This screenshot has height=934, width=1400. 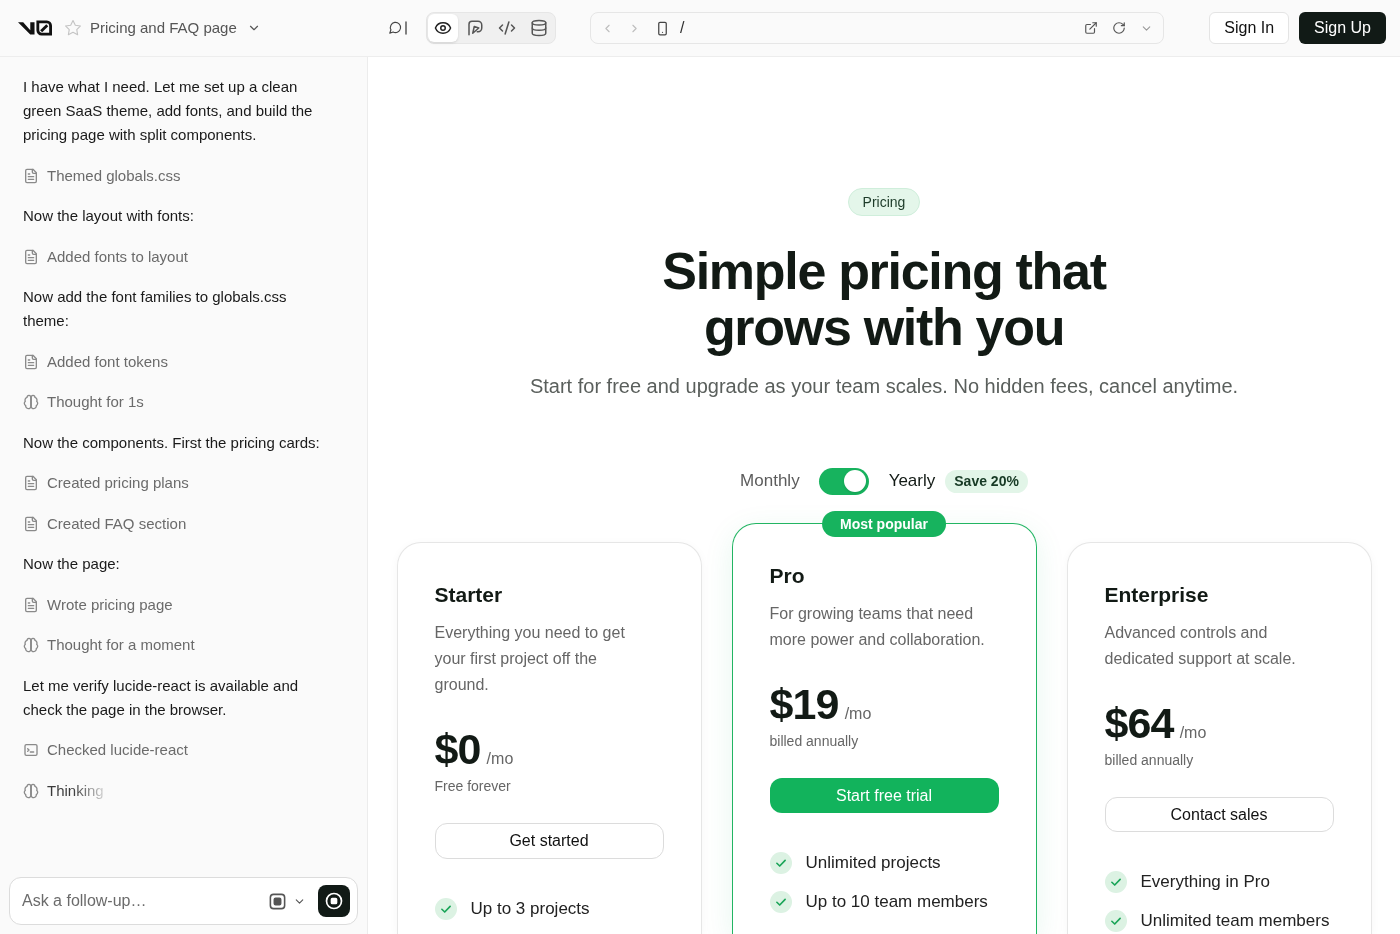 I want to click on plan-price: $0, so click(x=457, y=749).